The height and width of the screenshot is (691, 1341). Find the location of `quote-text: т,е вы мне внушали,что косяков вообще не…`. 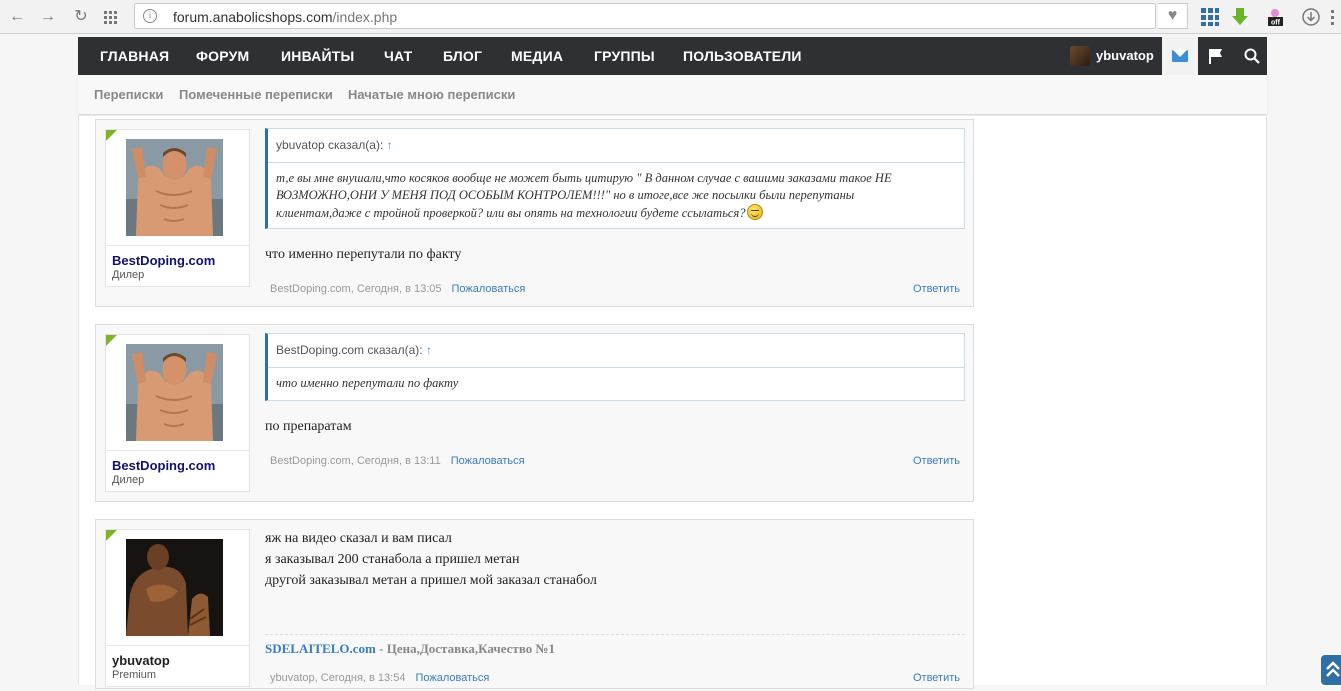

quote-text: т,е вы мне внушали,что косяков вообще не… is located at coordinates (584, 195).